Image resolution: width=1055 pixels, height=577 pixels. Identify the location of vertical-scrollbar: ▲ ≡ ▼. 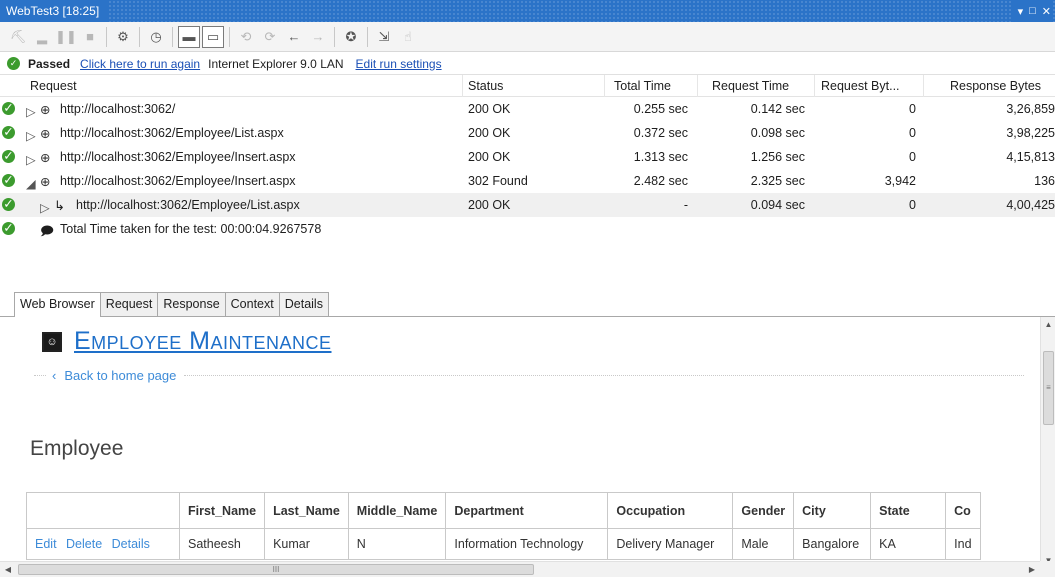
(1047, 443).